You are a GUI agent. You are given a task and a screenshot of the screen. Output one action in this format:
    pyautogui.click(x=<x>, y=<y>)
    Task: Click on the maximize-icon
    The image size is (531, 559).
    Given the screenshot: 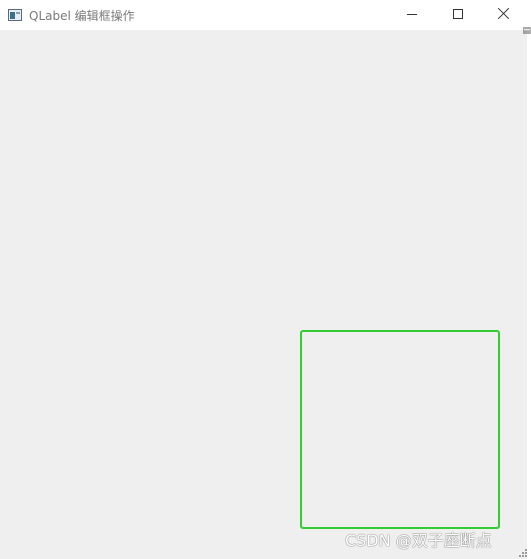 What is the action you would take?
    pyautogui.click(x=458, y=14)
    